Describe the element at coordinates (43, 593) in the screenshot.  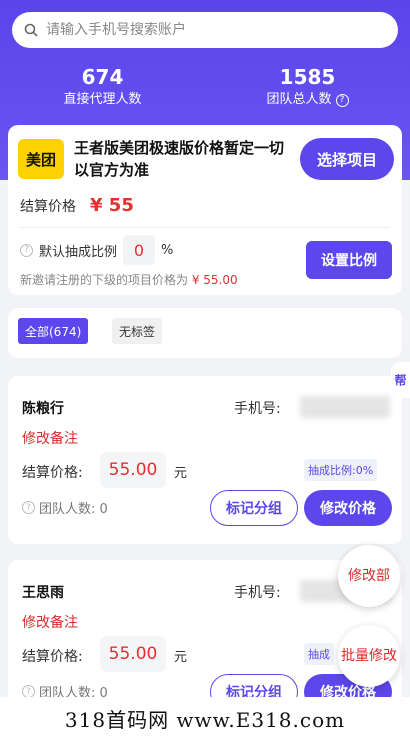
I see `agent-name: 王思雨` at that location.